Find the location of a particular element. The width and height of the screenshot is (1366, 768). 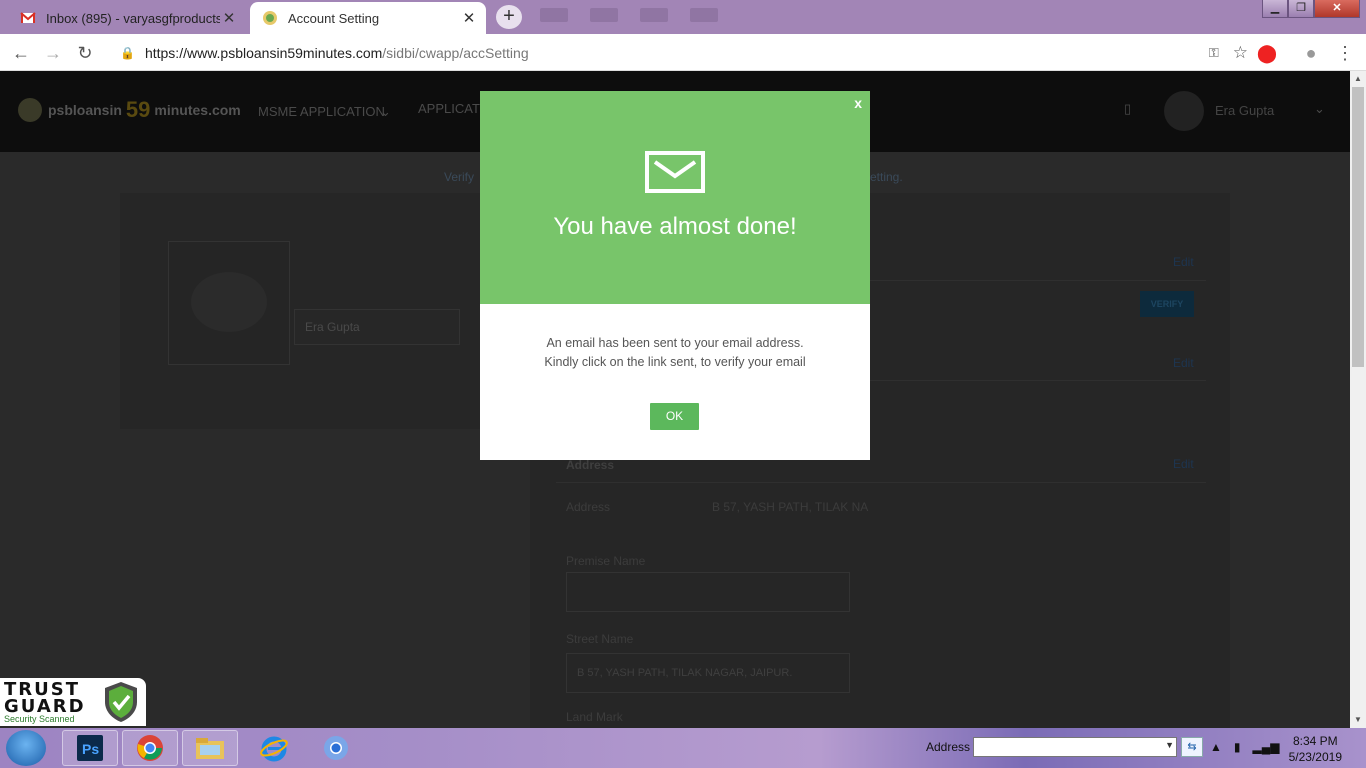

menu-dots-icon: ⋮ is located at coordinates (1345, 53).